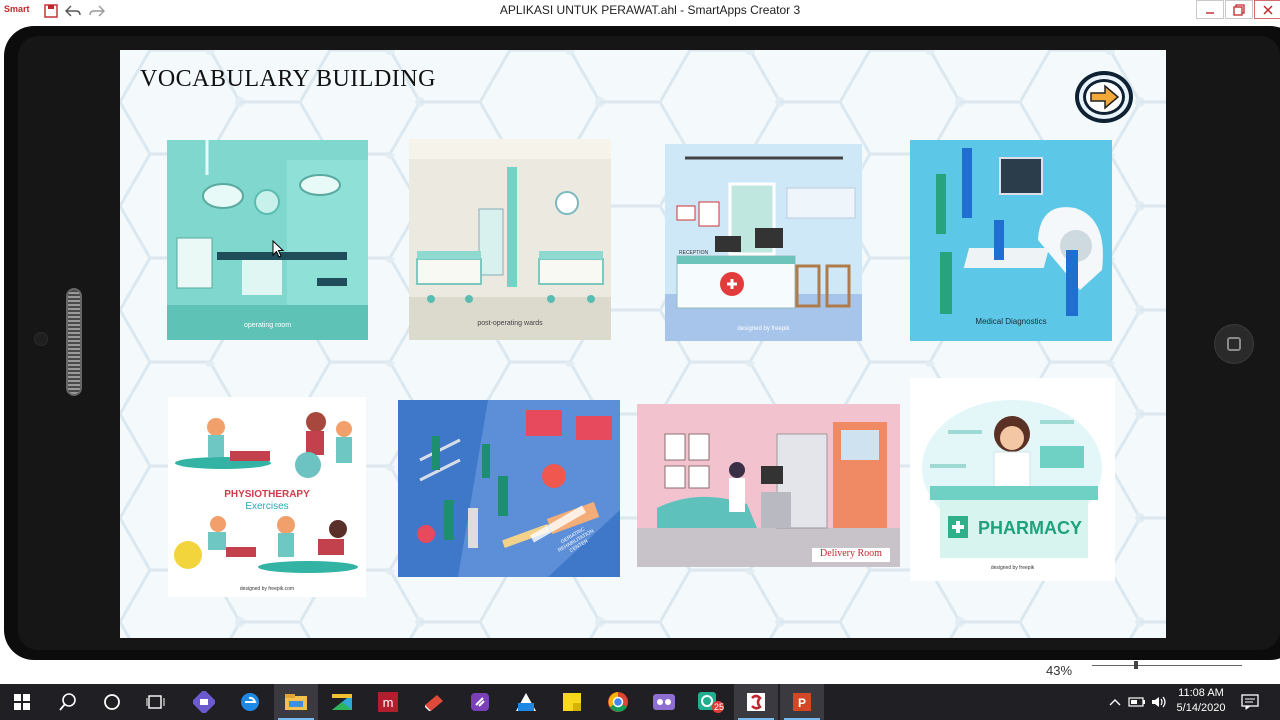  I want to click on taskbar: m 25 P 11:08 AM 5/14/2020, so click(640, 702).